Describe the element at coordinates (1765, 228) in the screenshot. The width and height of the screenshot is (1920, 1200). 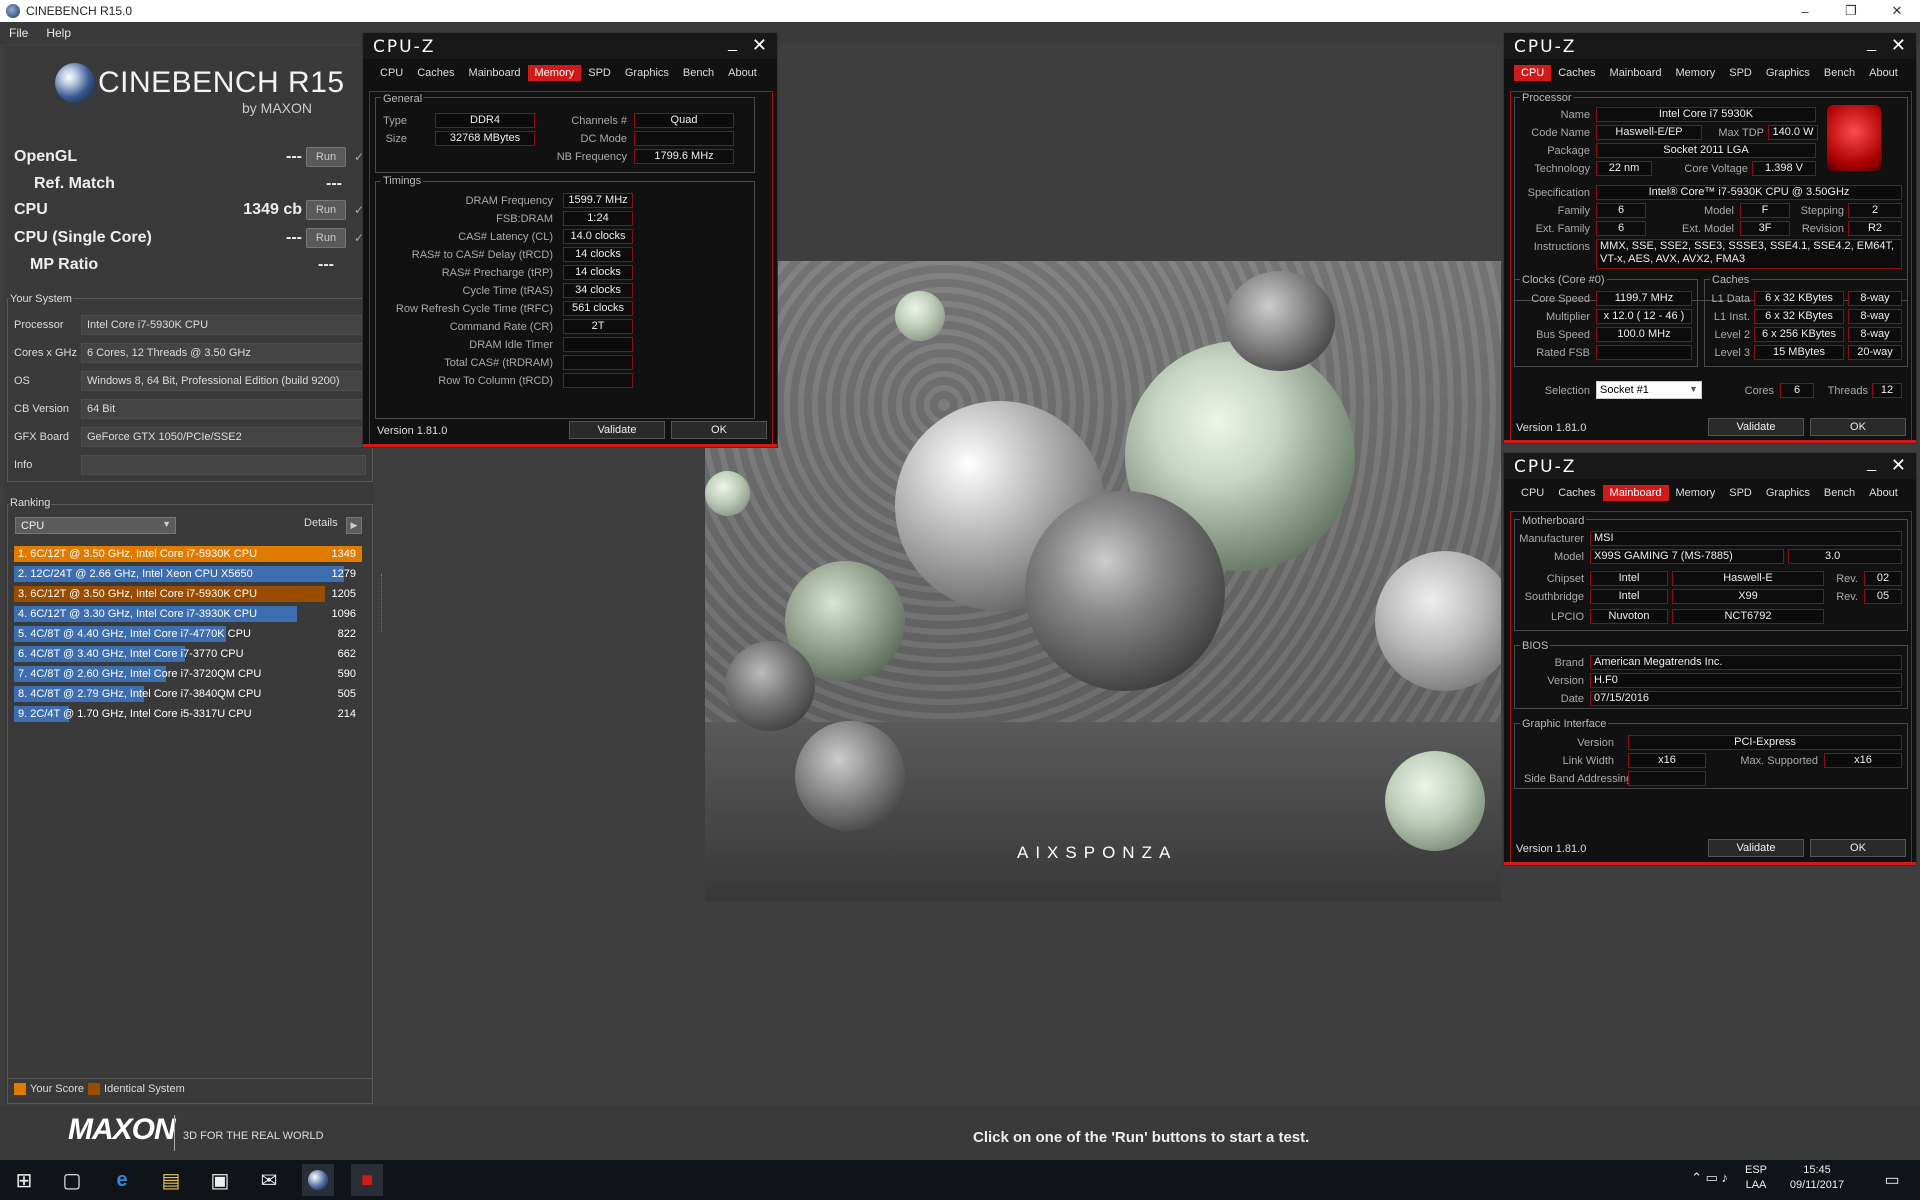
I see `ext-model-field: 3F` at that location.